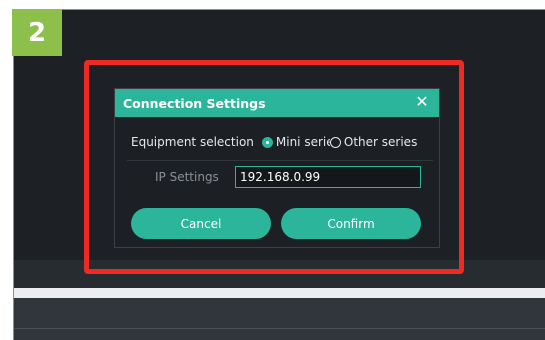  I want to click on divider, so click(280, 160).